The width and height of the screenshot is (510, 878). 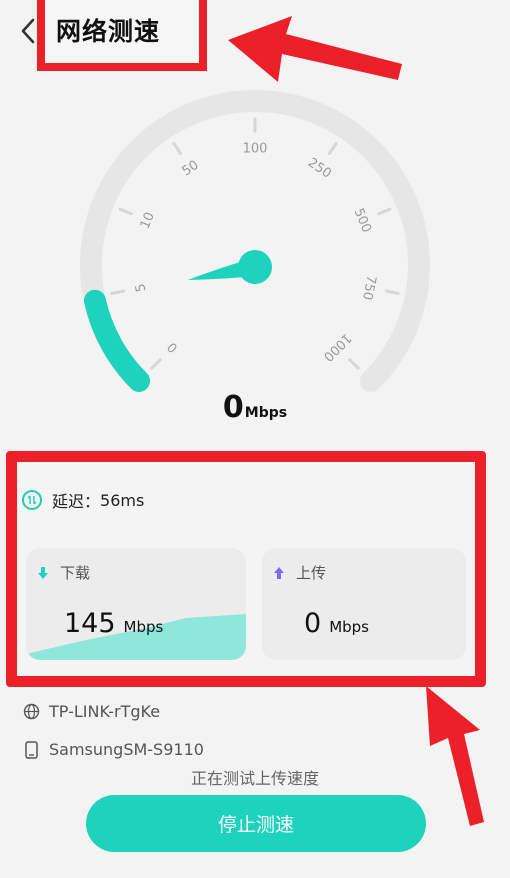 What do you see at coordinates (148, 220) in the screenshot?
I see `gauge-tick-label: 10` at bounding box center [148, 220].